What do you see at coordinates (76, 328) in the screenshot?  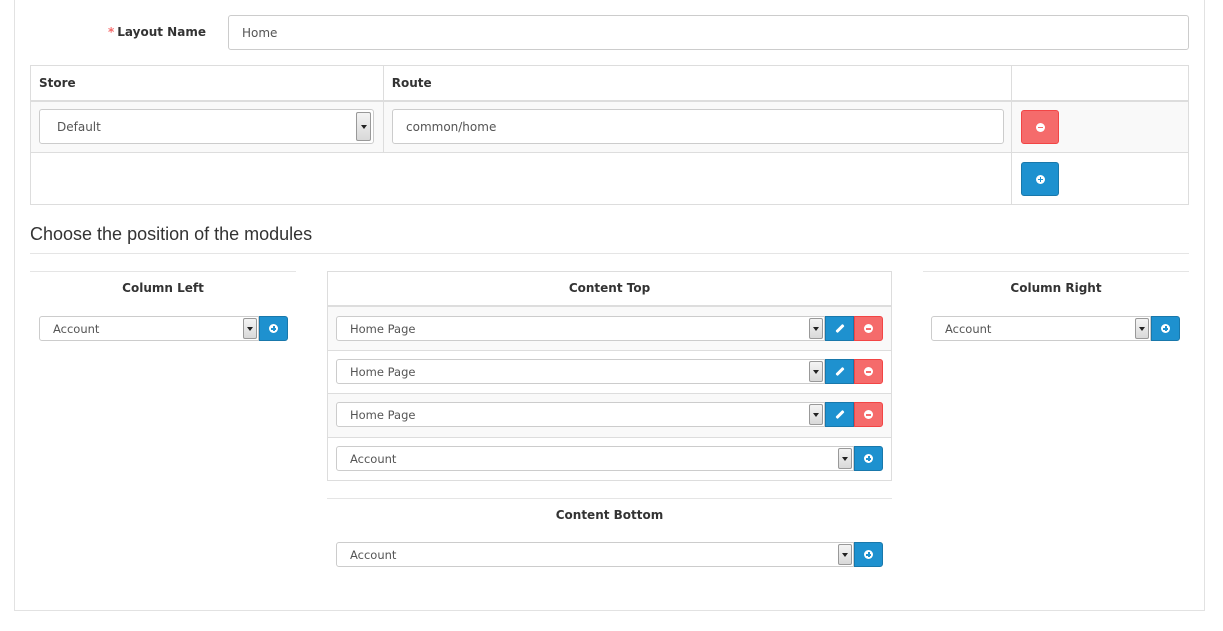 I see `column-left-select-value: Account` at bounding box center [76, 328].